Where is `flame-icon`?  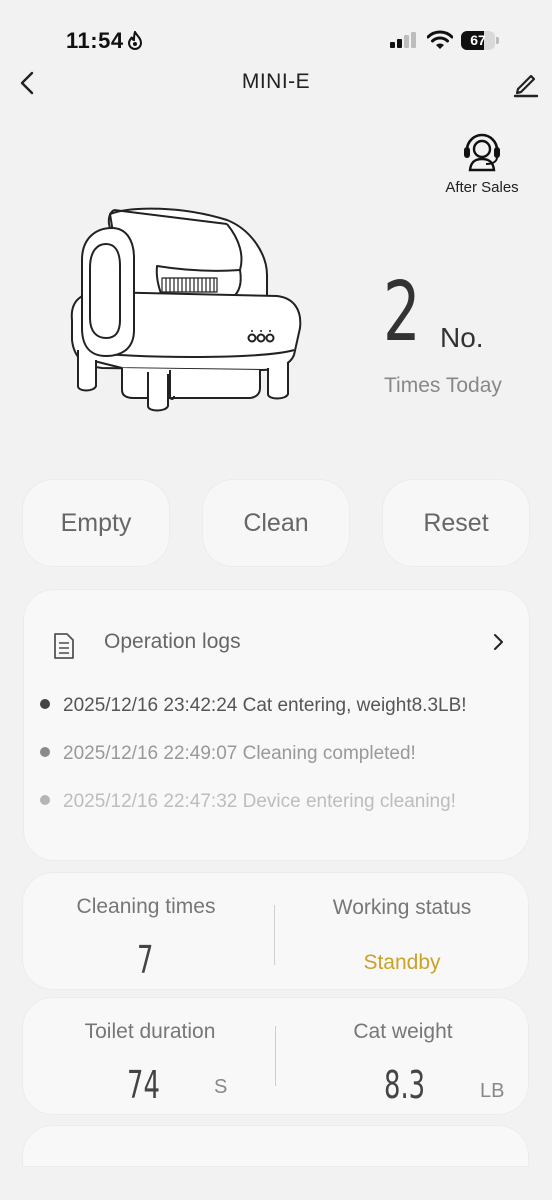 flame-icon is located at coordinates (135, 40).